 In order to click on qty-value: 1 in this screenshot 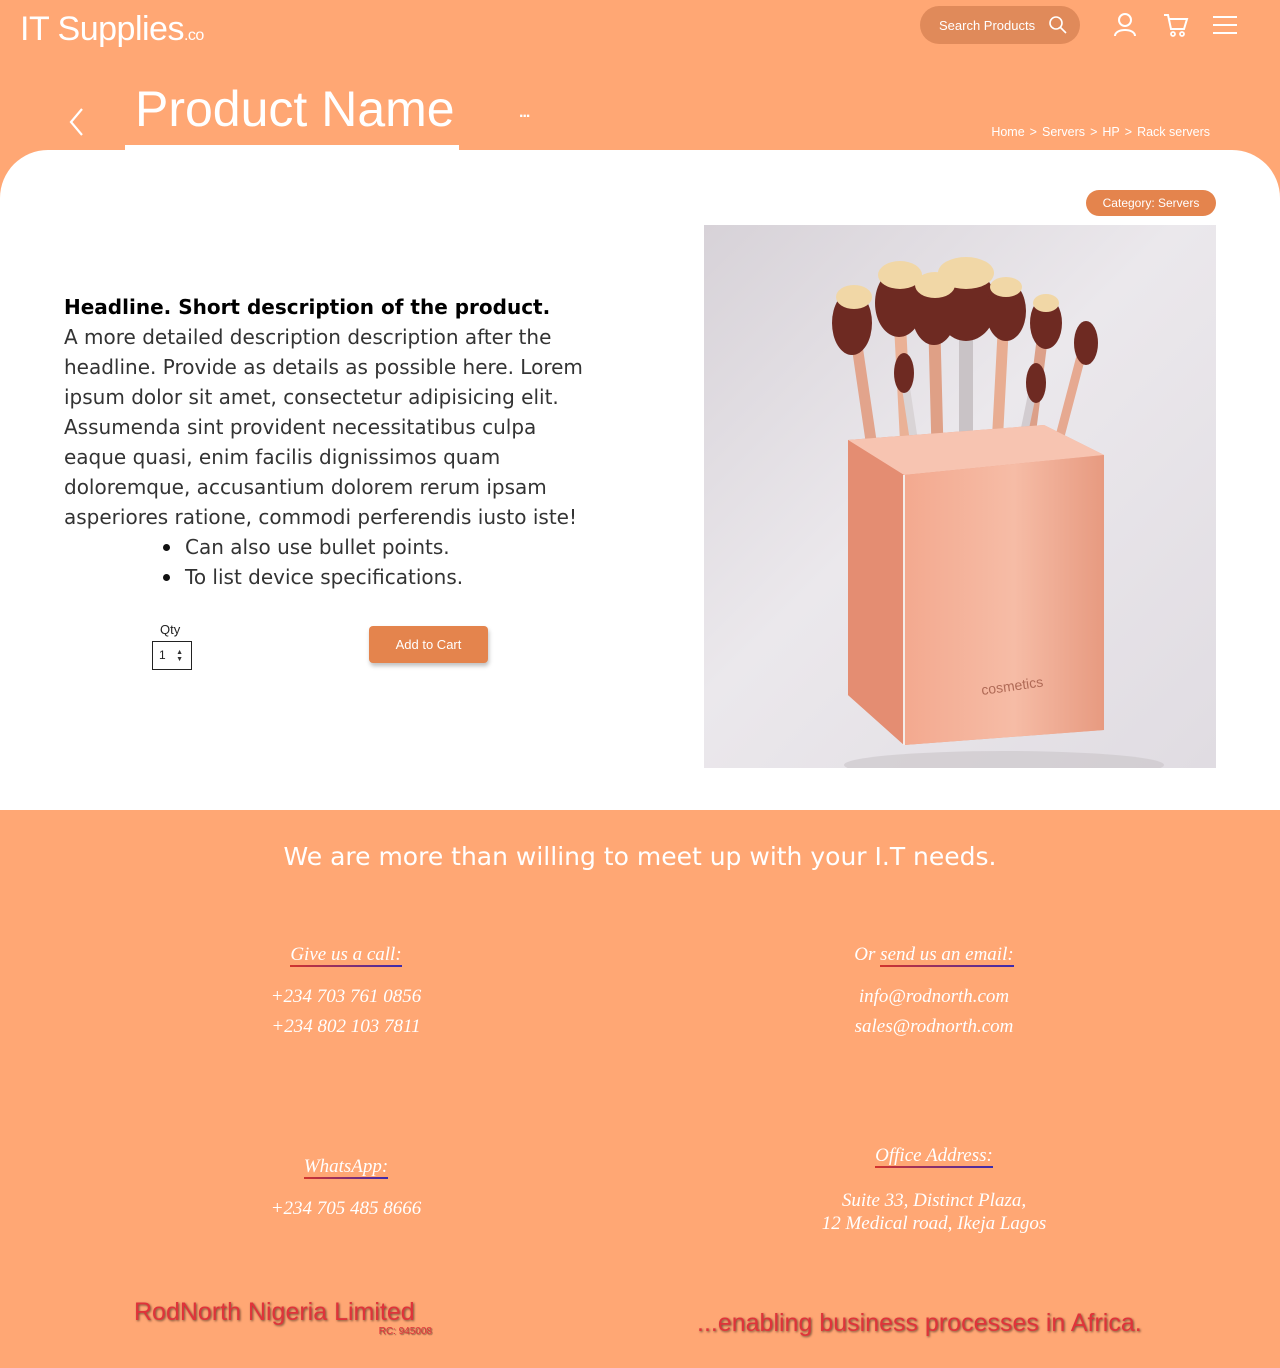, I will do `click(162, 655)`.